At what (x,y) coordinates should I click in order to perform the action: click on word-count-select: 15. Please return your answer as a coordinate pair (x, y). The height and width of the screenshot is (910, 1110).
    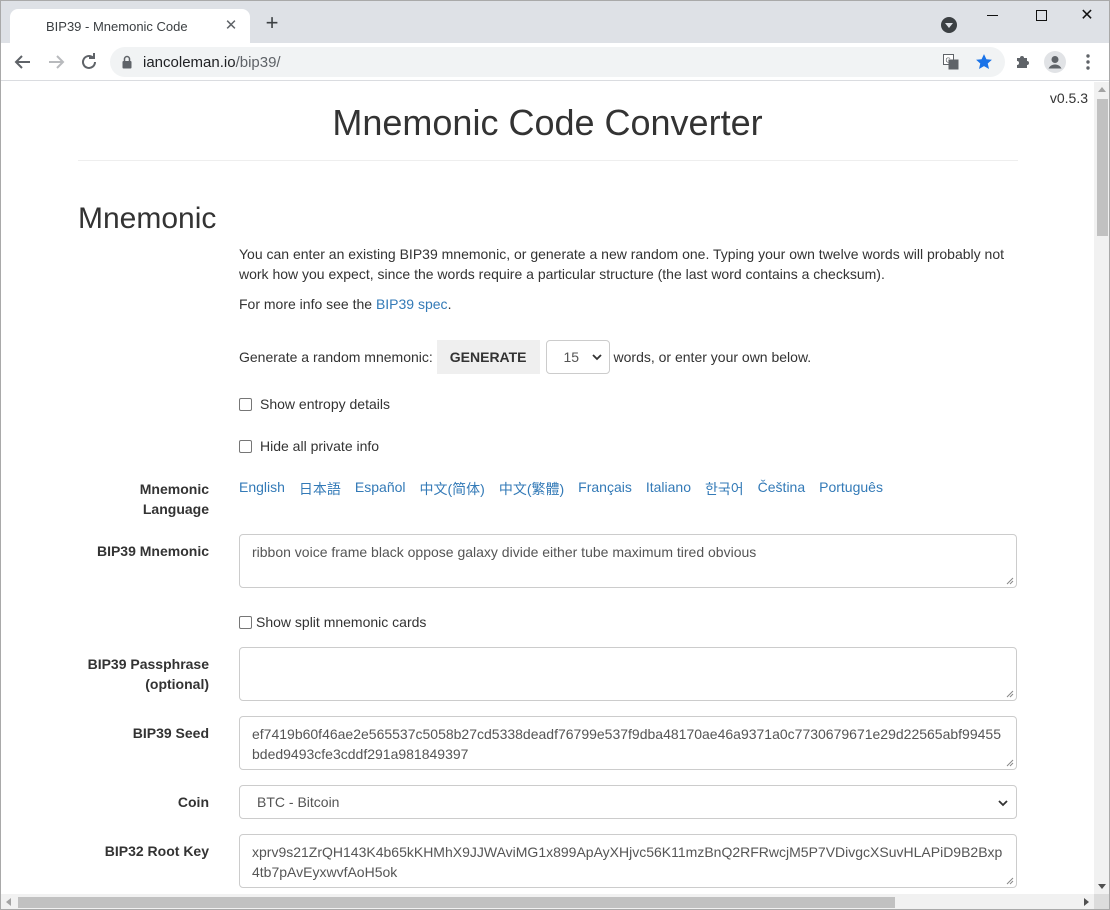
    Looking at the image, I should click on (577, 357).